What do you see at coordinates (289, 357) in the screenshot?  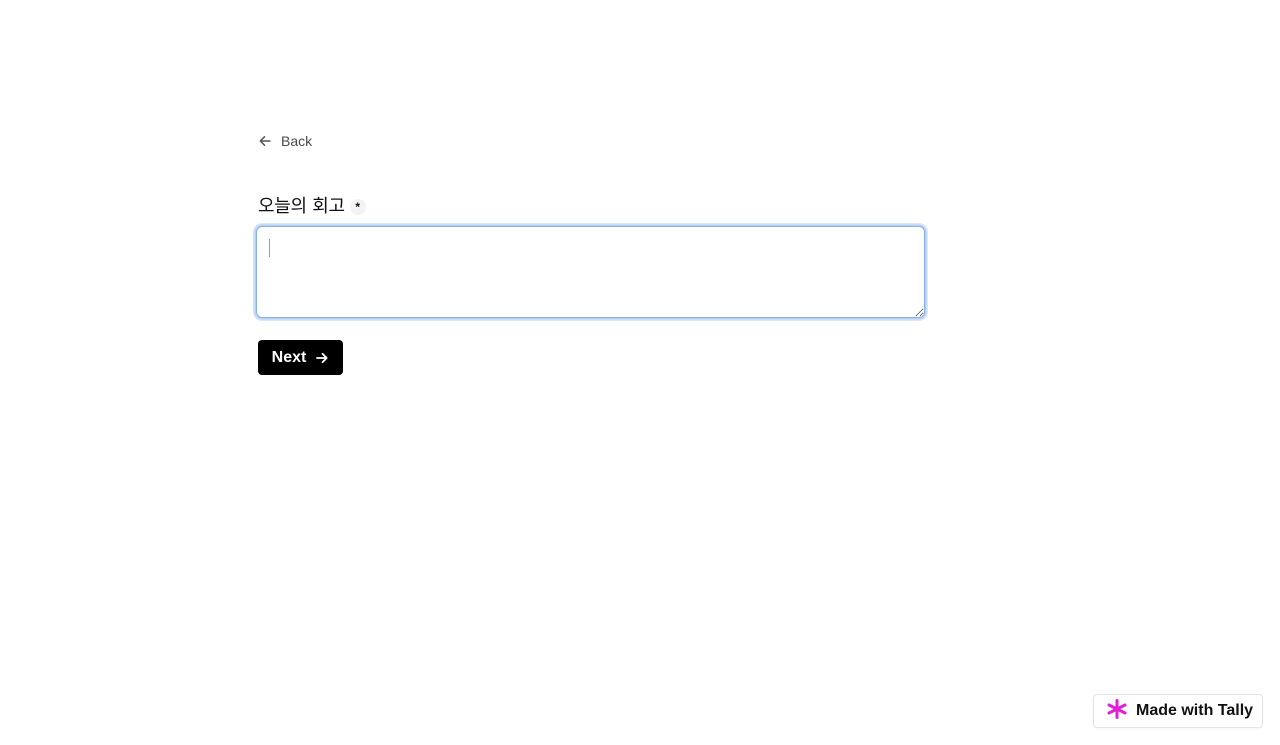 I see `next-label: Next` at bounding box center [289, 357].